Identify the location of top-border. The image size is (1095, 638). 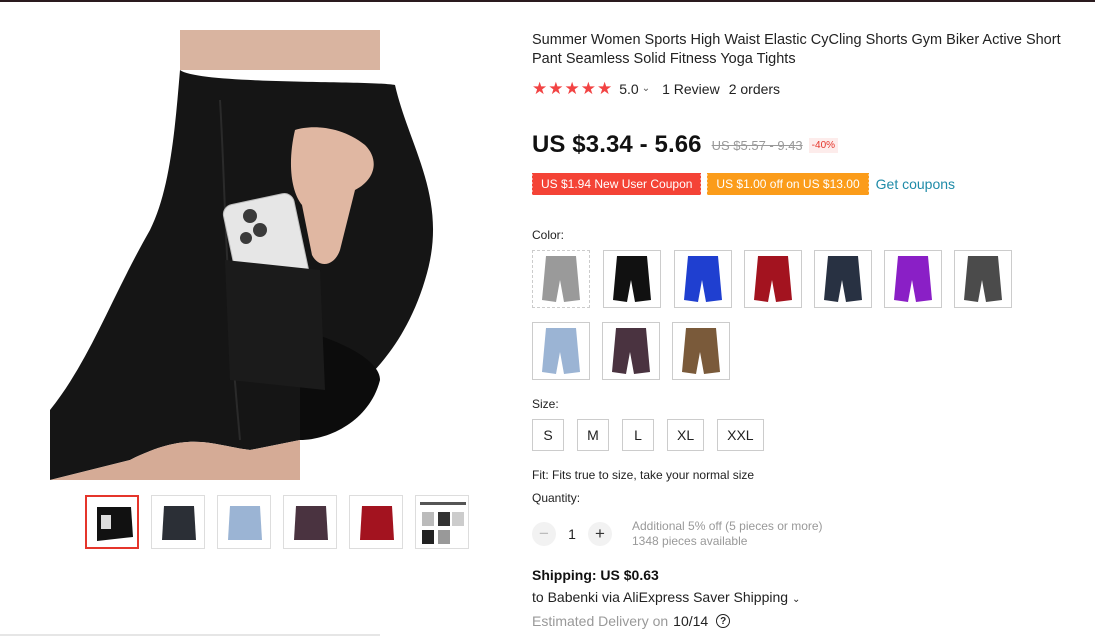
(547, 1).